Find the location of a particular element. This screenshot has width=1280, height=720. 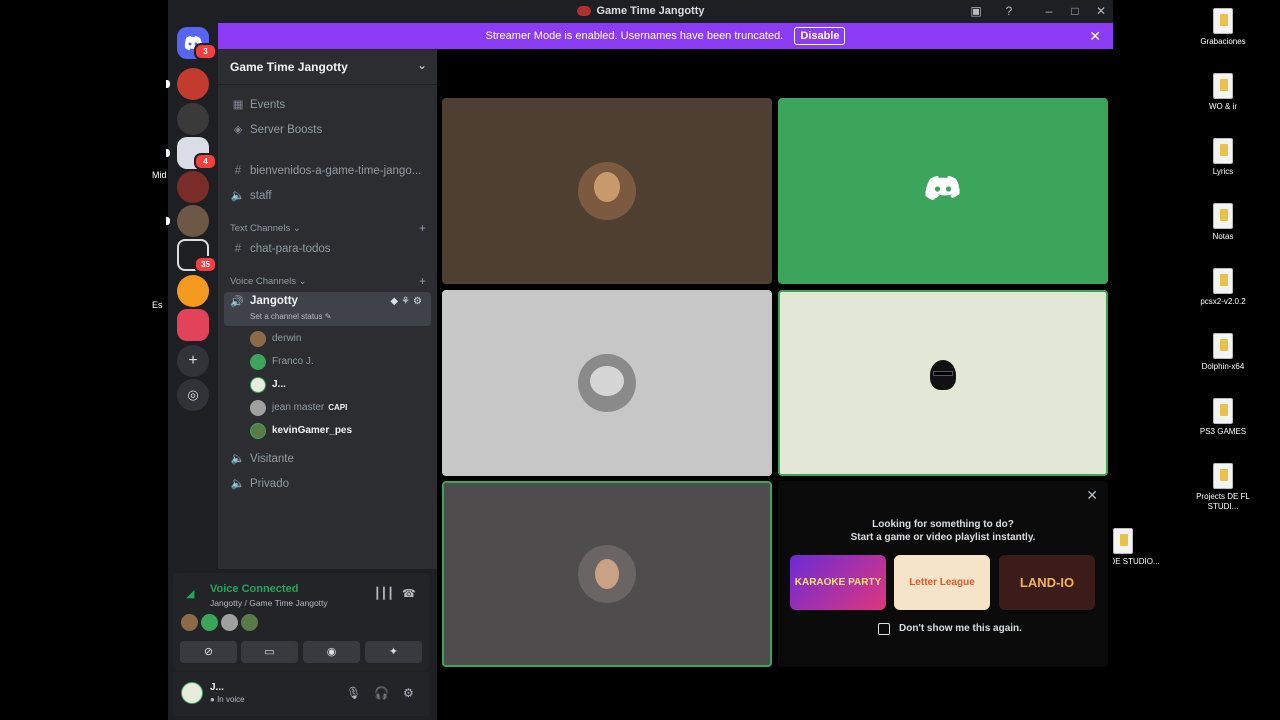

help-icon: ? is located at coordinates (1009, 11).